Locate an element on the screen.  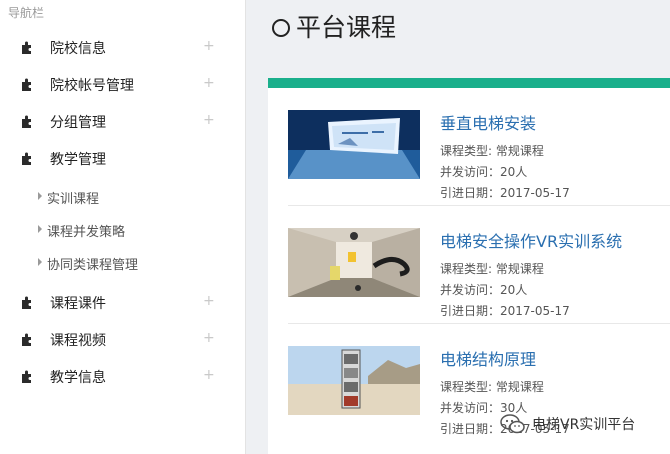
page-title-text: 平台课程 is located at coordinates (346, 27).